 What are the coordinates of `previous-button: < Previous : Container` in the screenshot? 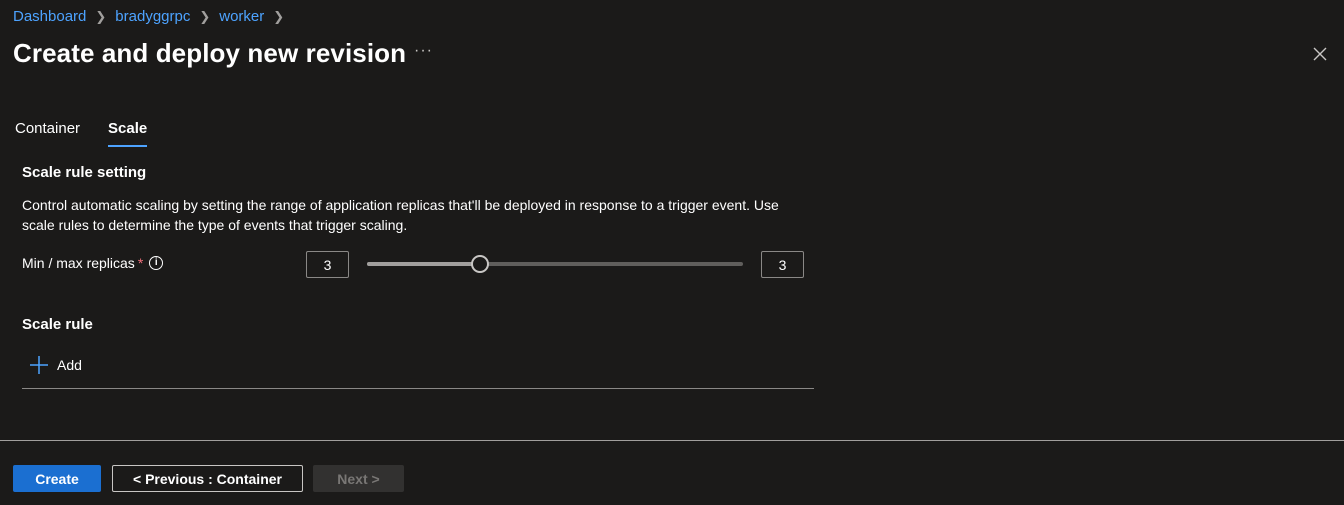 It's located at (207, 478).